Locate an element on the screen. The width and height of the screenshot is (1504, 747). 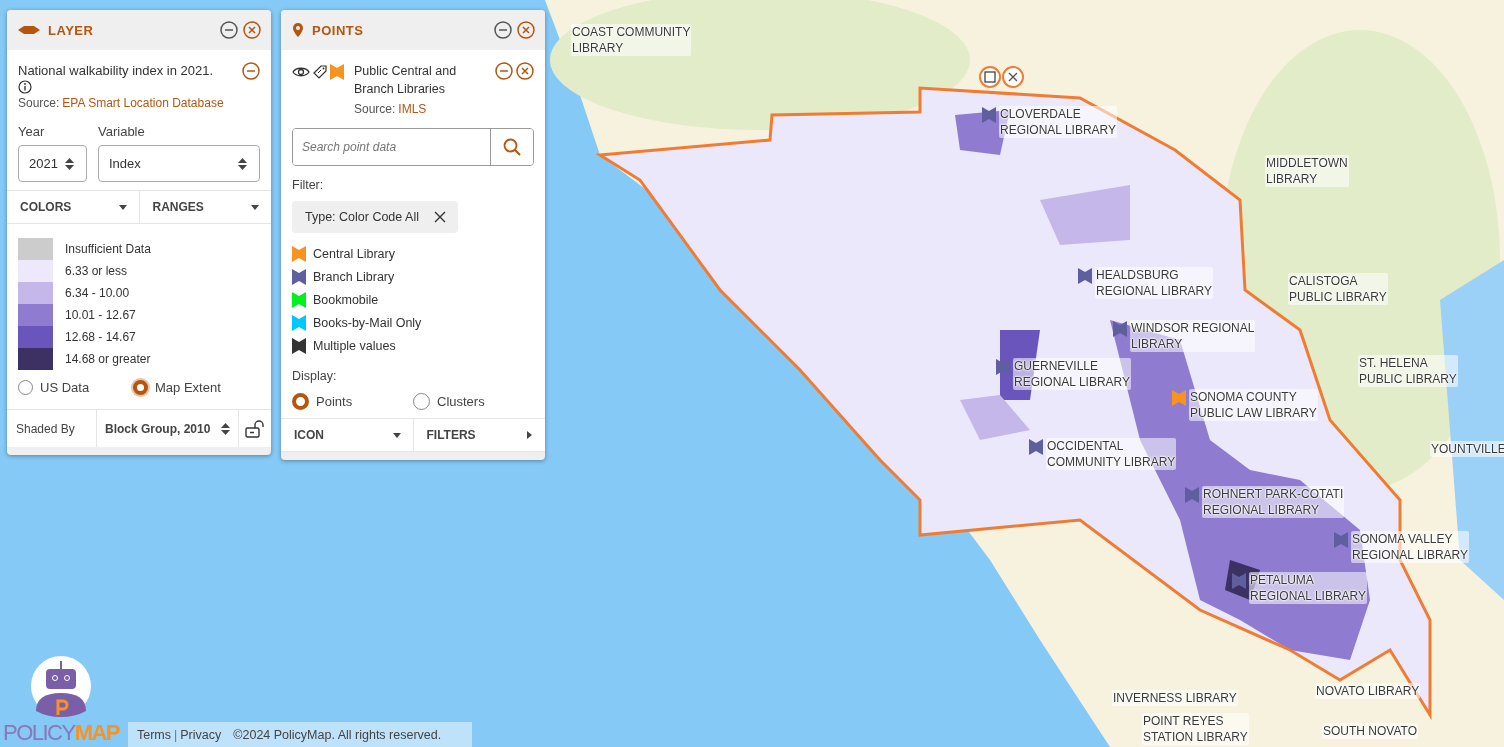
dropdown-tab: FILTERS is located at coordinates (478, 435).